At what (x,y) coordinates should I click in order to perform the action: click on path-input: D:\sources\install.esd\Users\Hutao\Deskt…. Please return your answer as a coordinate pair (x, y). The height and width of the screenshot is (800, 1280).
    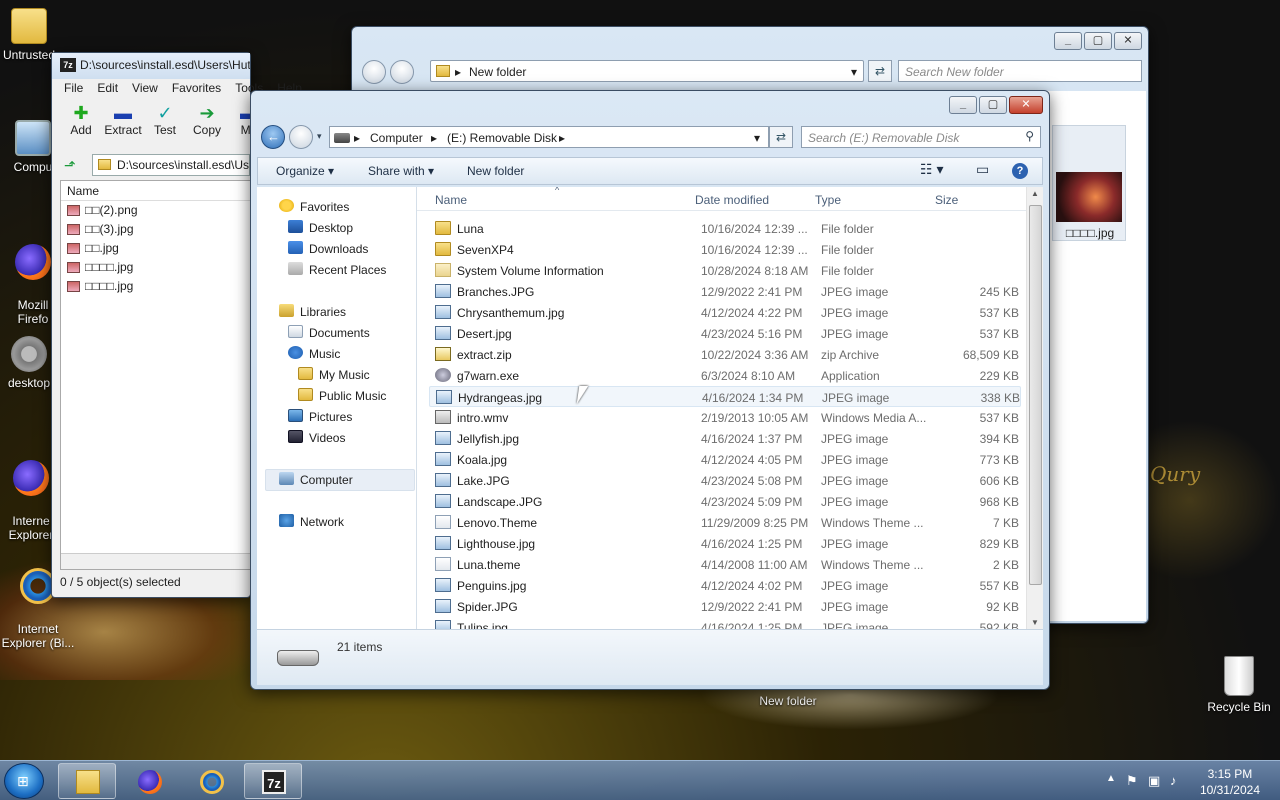
    Looking at the image, I should click on (171, 165).